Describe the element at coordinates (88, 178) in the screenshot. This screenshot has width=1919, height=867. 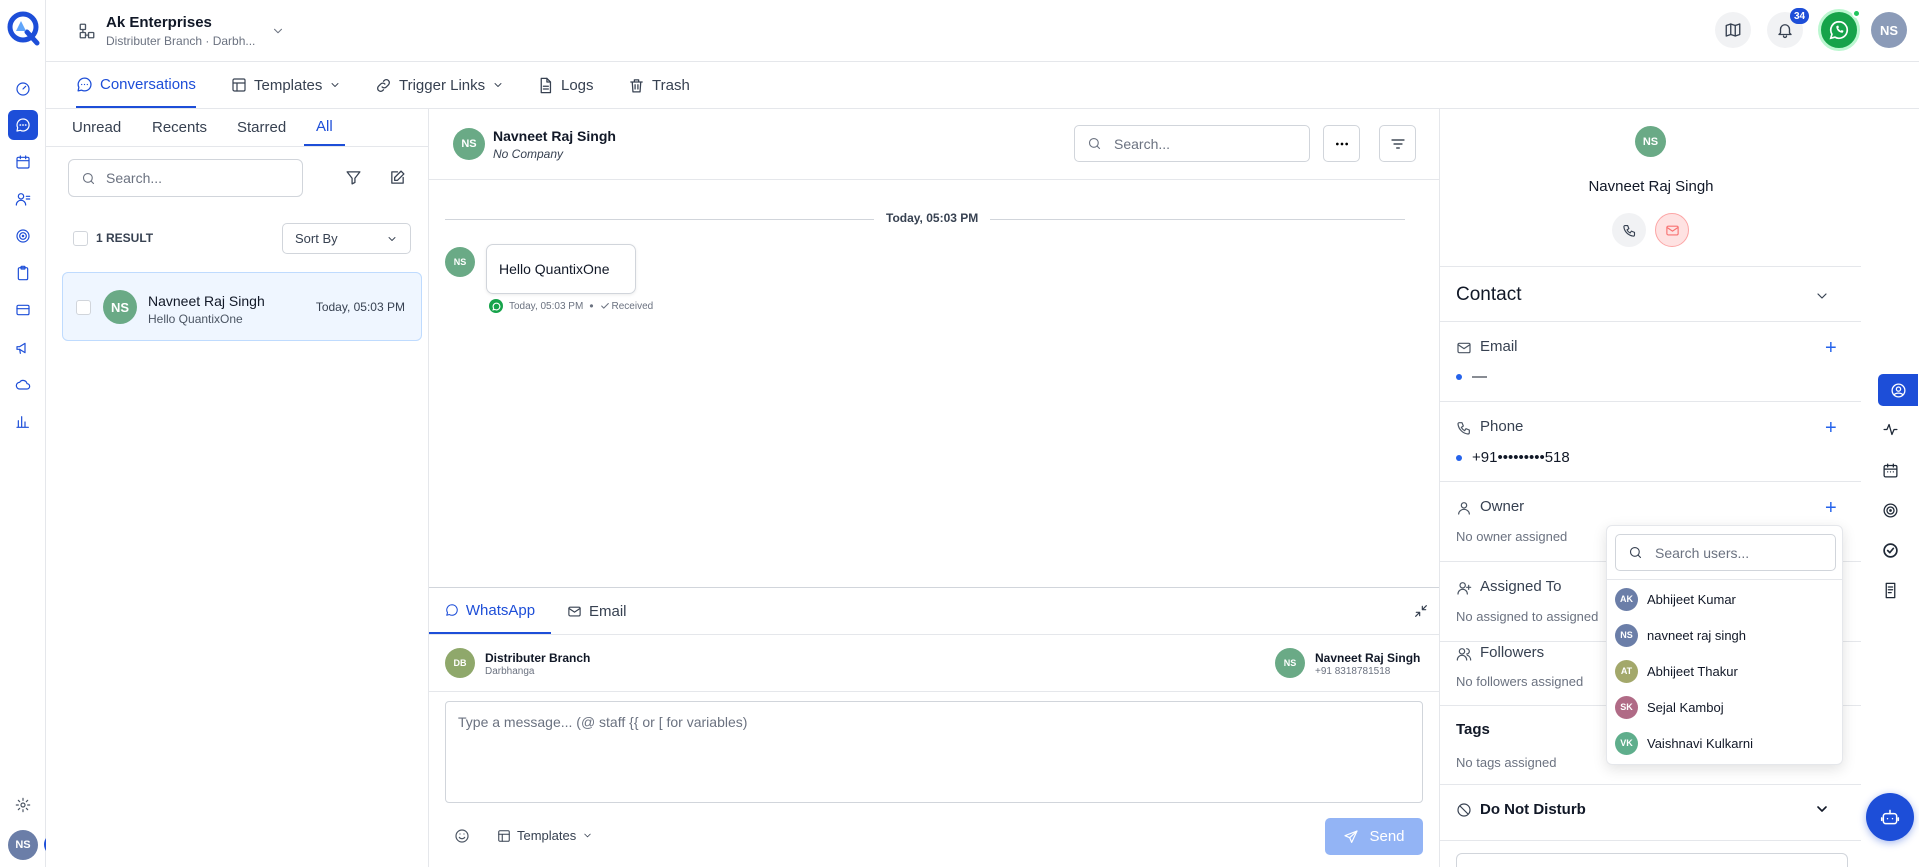
I see `search-icon` at that location.